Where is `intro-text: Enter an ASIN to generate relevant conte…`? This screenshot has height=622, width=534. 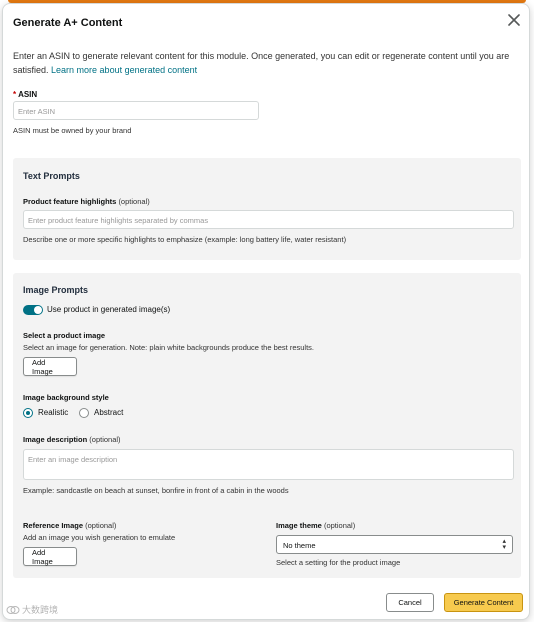 intro-text: Enter an ASIN to generate relevant conte… is located at coordinates (263, 63).